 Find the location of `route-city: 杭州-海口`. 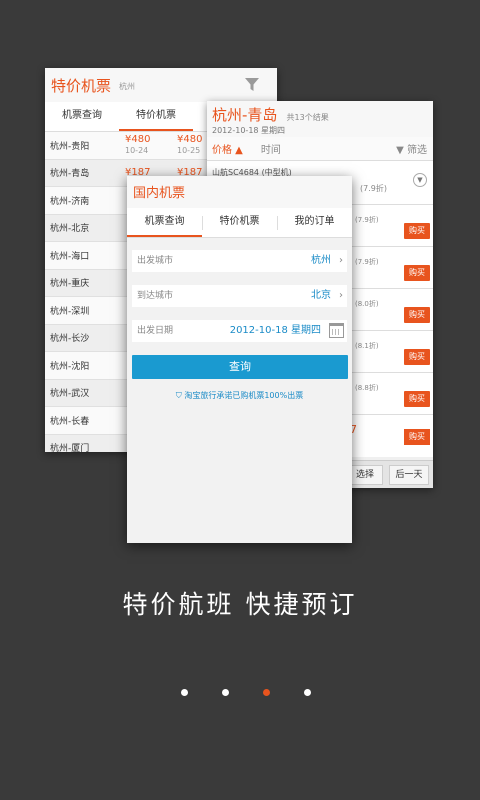

route-city: 杭州-海口 is located at coordinates (70, 256).